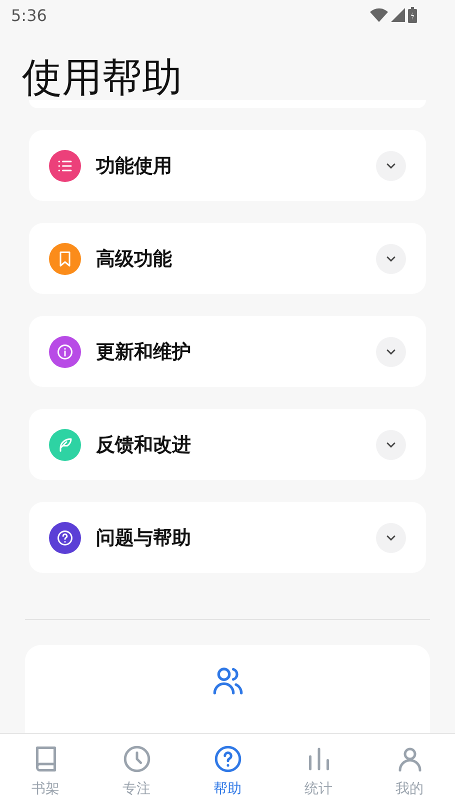 The width and height of the screenshot is (455, 809). I want to click on page-title: 使用帮助, so click(102, 78).